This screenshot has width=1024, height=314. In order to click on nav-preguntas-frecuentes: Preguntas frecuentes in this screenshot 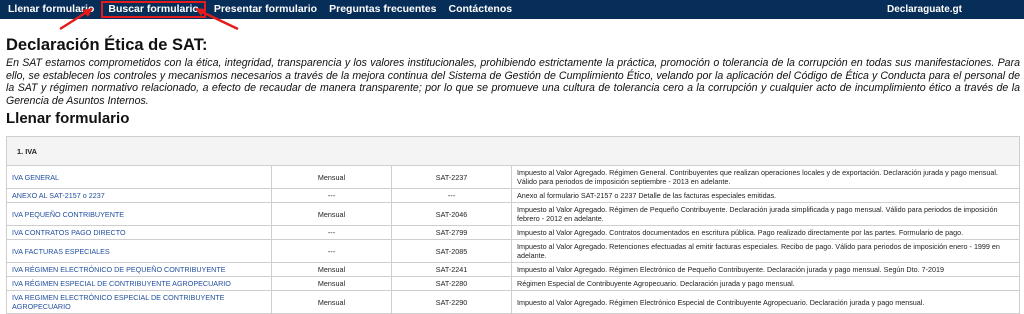, I will do `click(382, 9)`.